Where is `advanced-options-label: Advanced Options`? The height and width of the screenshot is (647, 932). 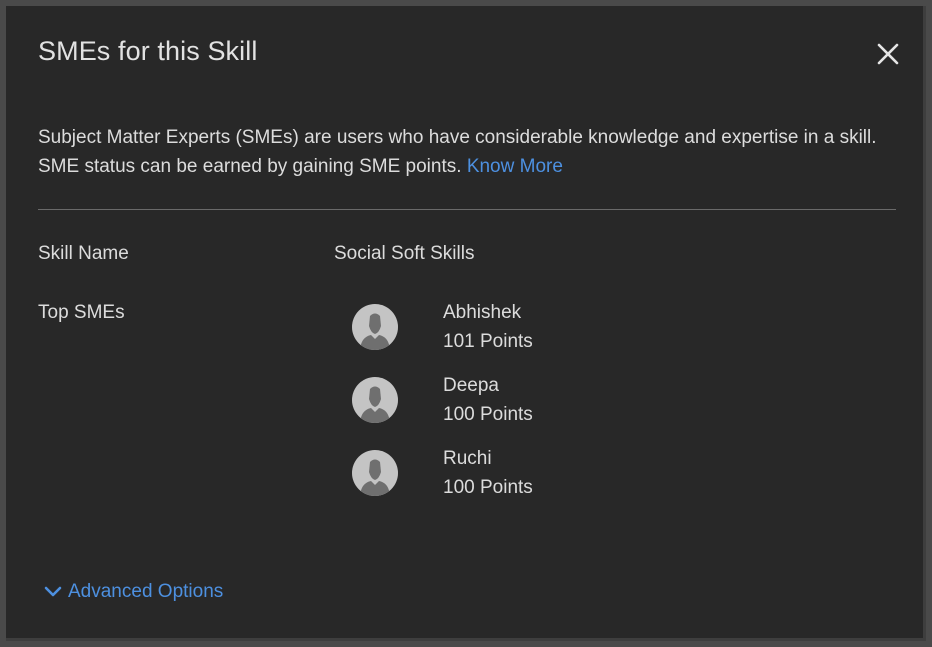
advanced-options-label: Advanced Options is located at coordinates (146, 591).